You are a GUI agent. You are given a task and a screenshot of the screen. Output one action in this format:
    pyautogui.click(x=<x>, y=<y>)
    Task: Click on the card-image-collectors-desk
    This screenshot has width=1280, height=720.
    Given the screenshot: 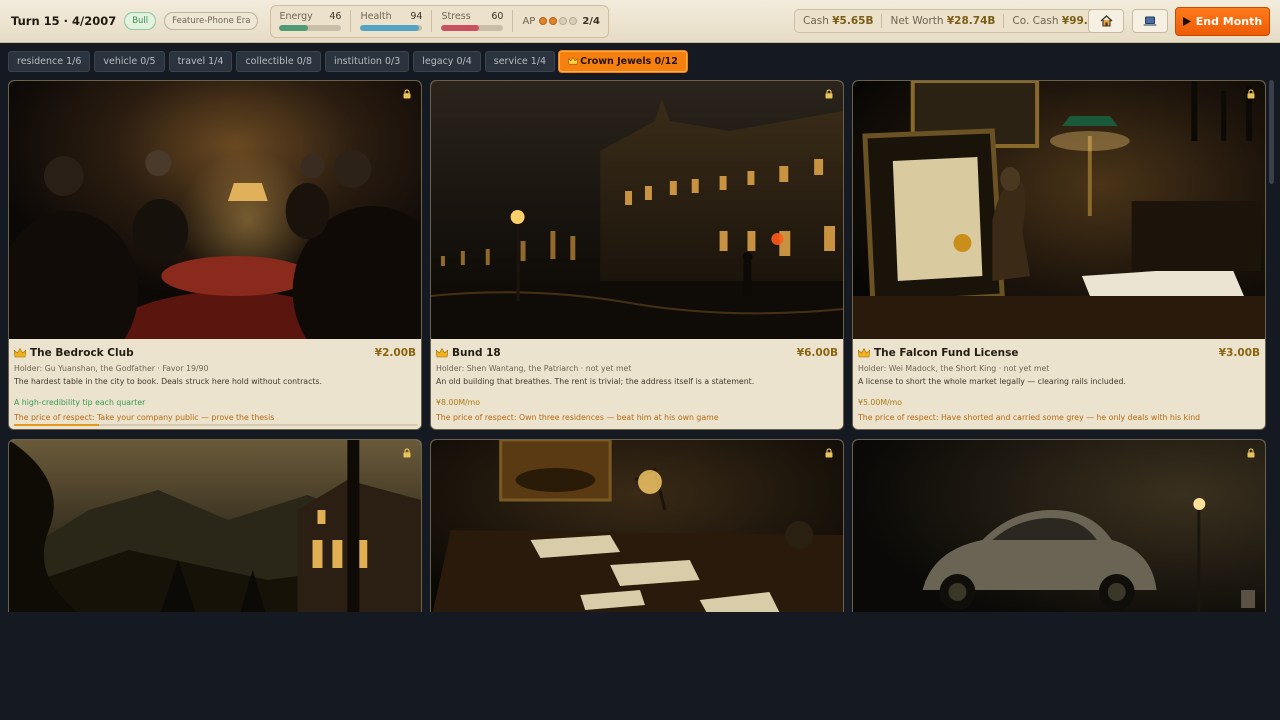 What is the action you would take?
    pyautogui.click(x=637, y=529)
    